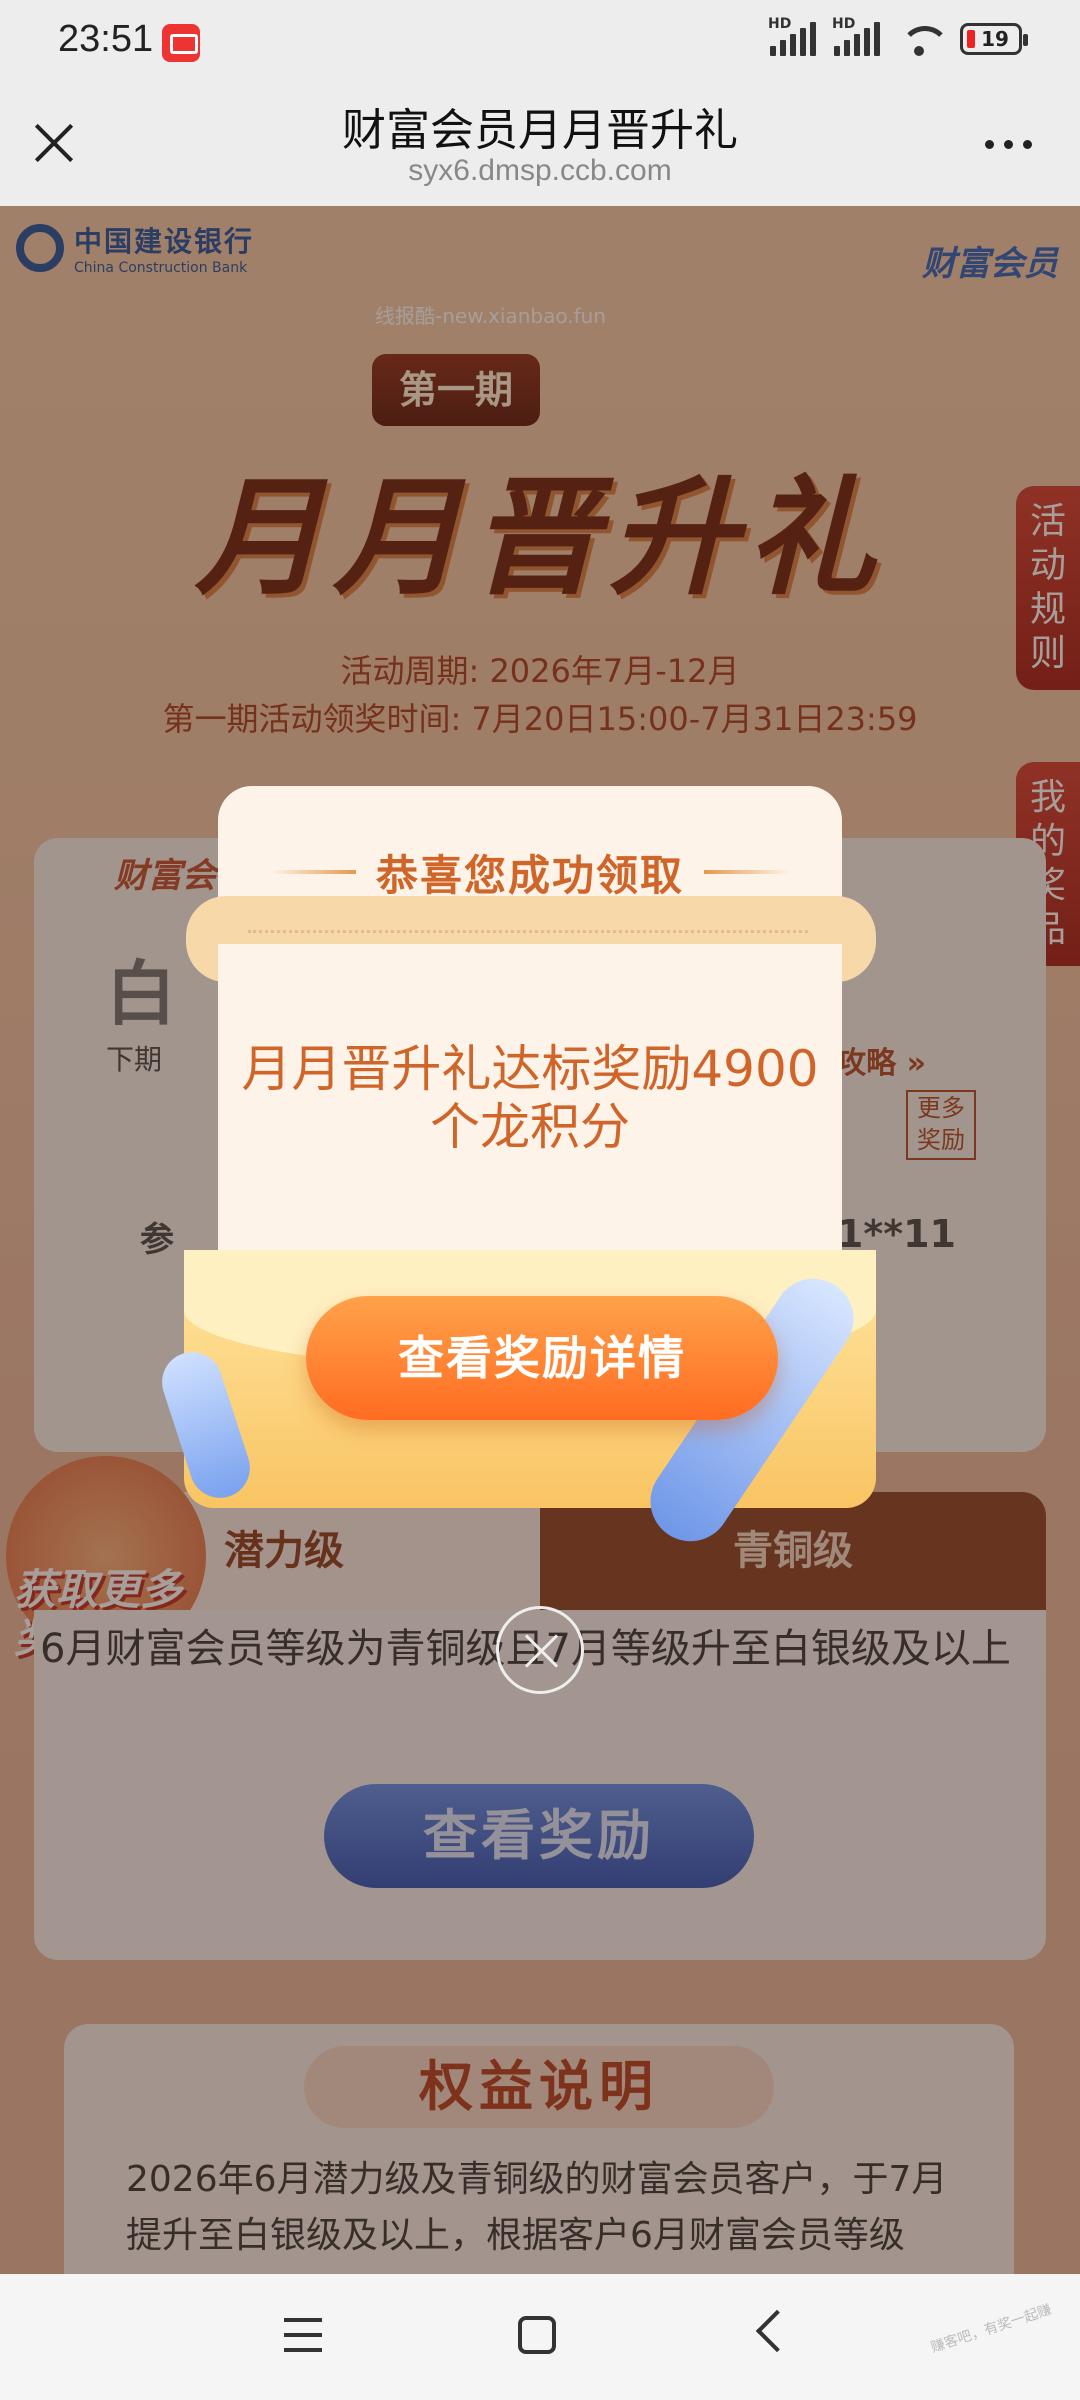 The height and width of the screenshot is (2400, 1080). I want to click on page-url: syx6.dmsp.ccb.com, so click(540, 170).